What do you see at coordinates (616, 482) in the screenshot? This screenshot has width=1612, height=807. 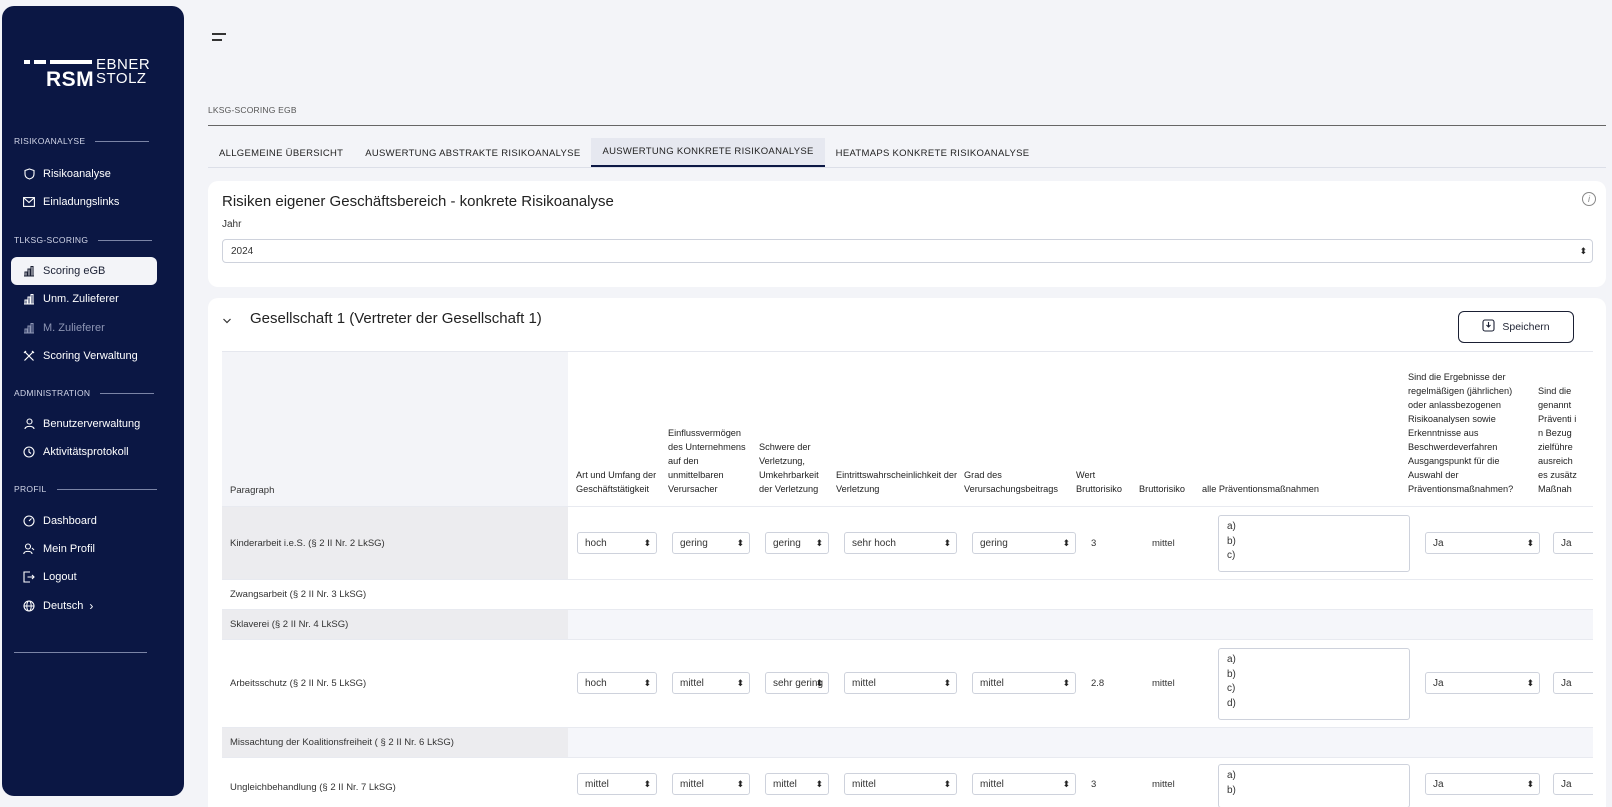 I see `header-art-umfang: Art und Umfang der Geschäftstätigkeit` at bounding box center [616, 482].